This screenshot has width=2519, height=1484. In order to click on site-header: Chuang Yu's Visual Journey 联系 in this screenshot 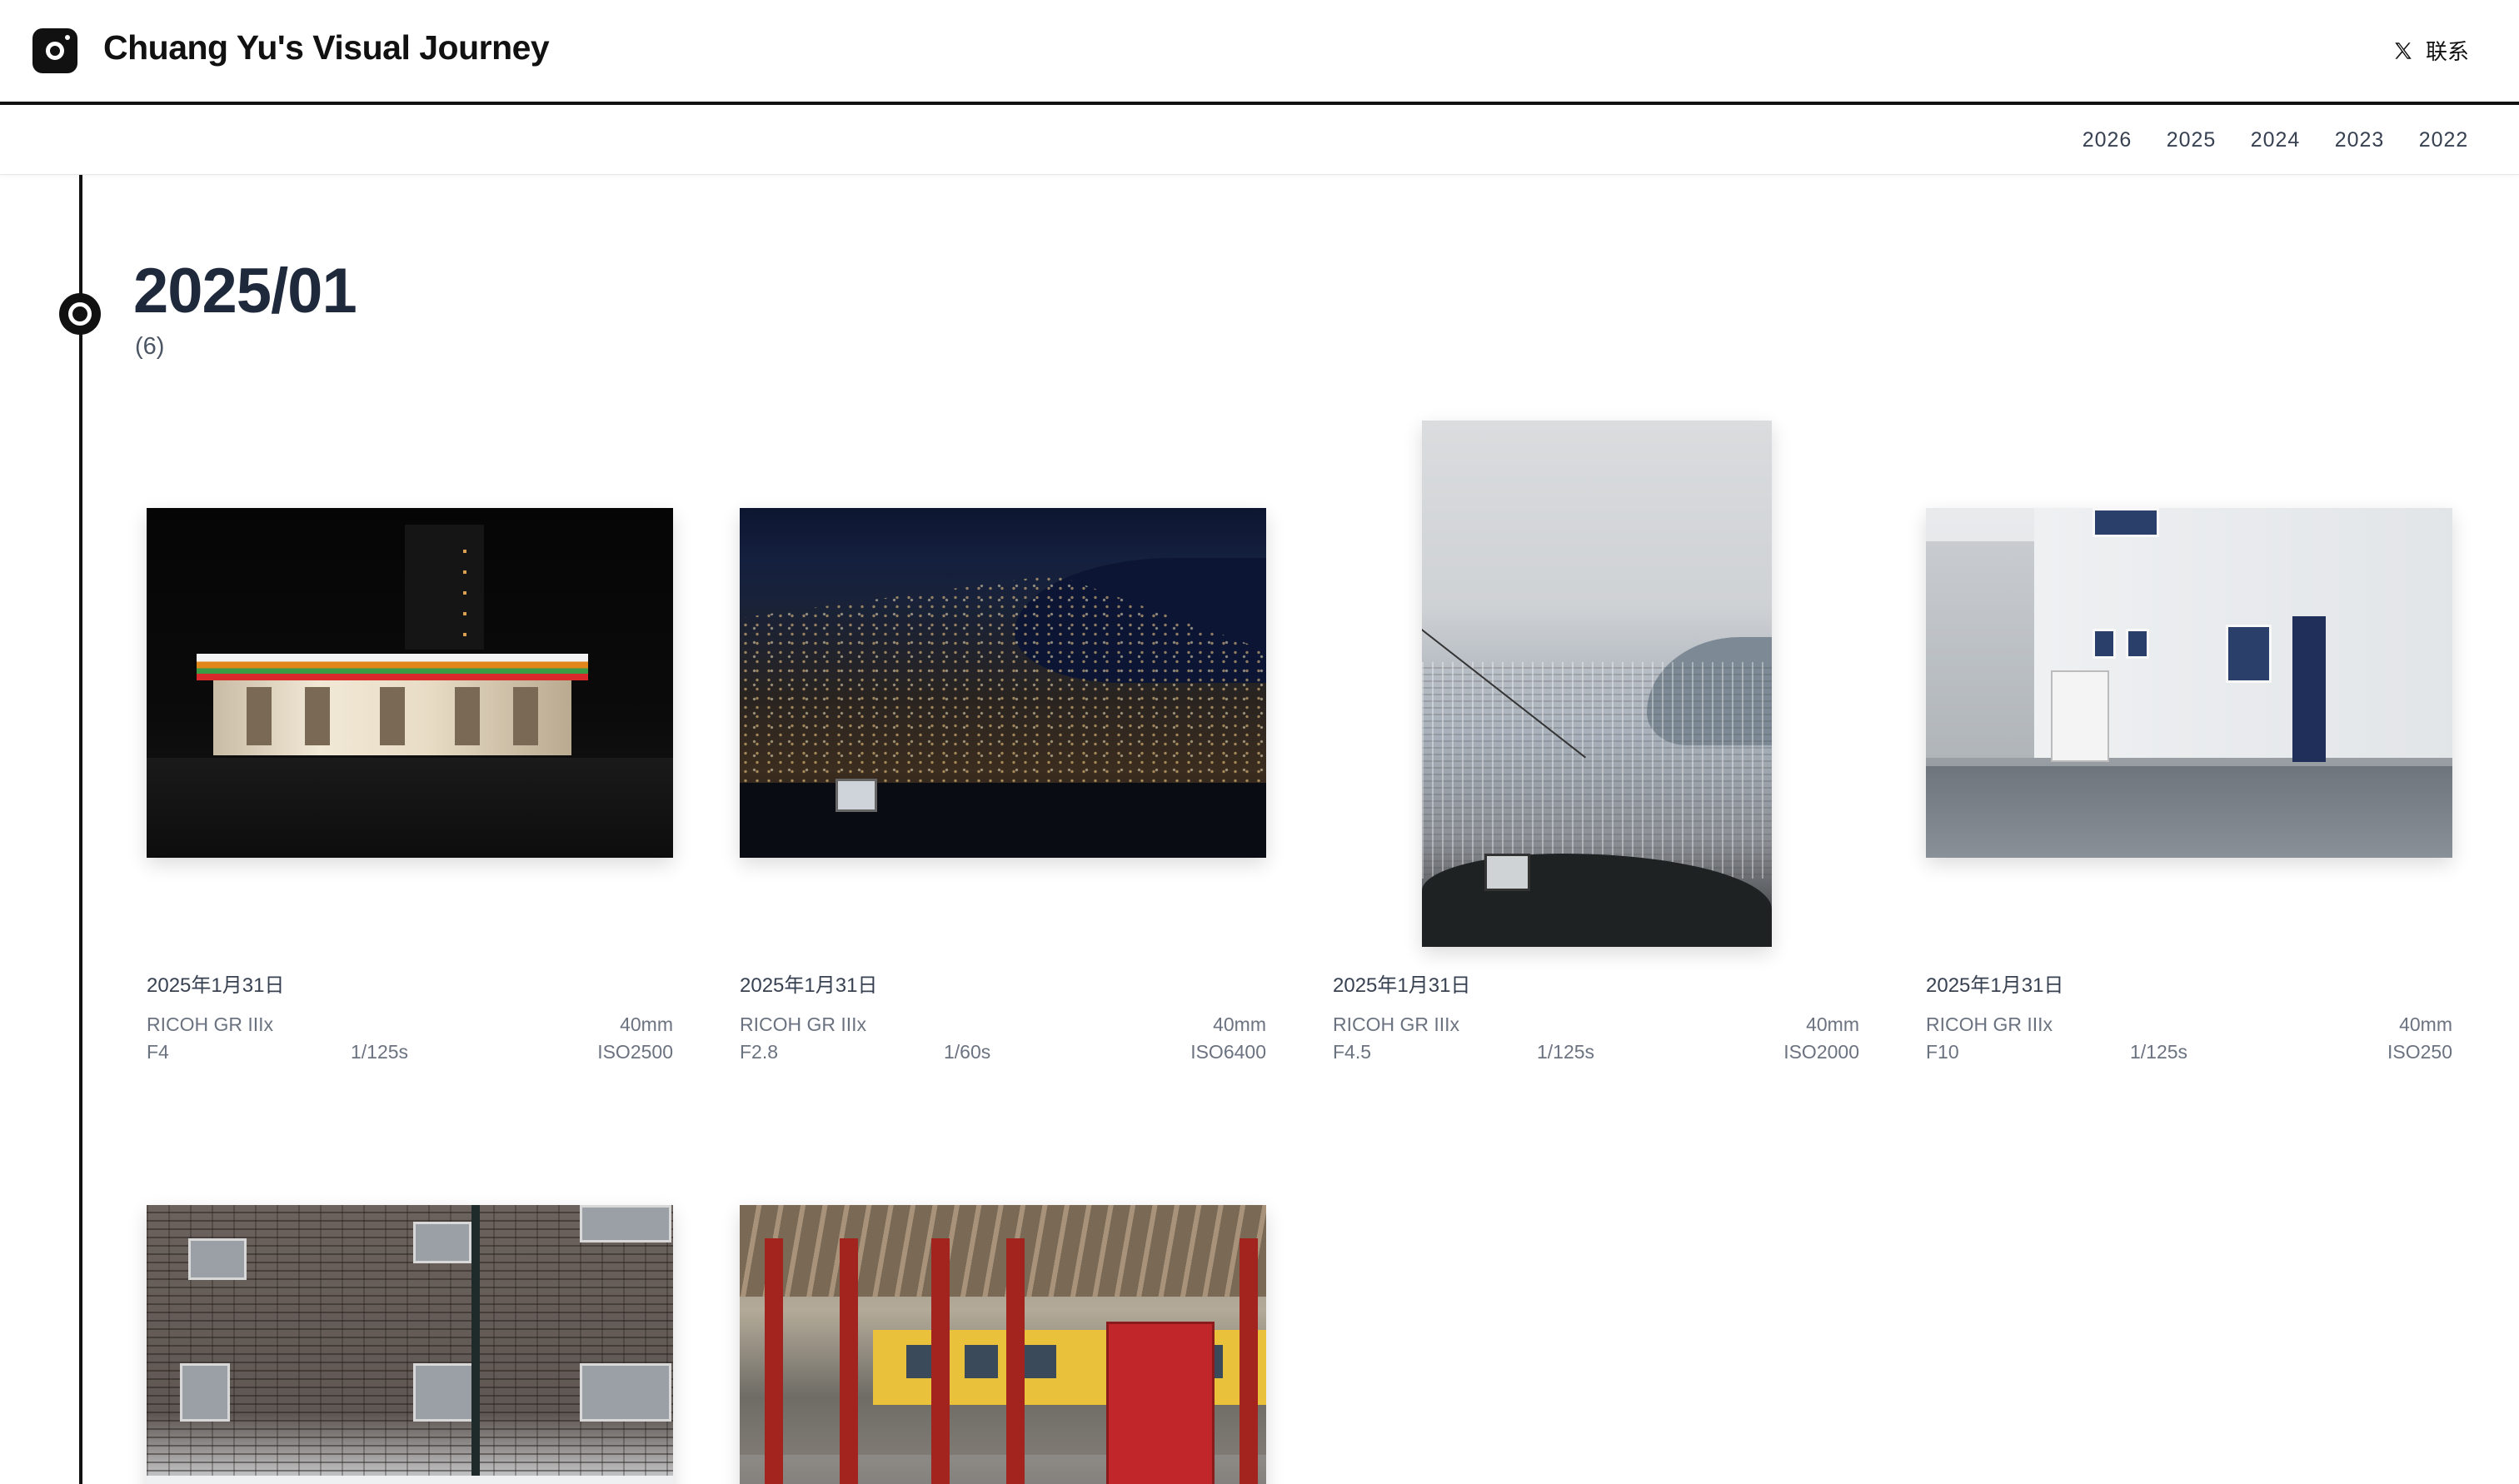, I will do `click(1259, 52)`.